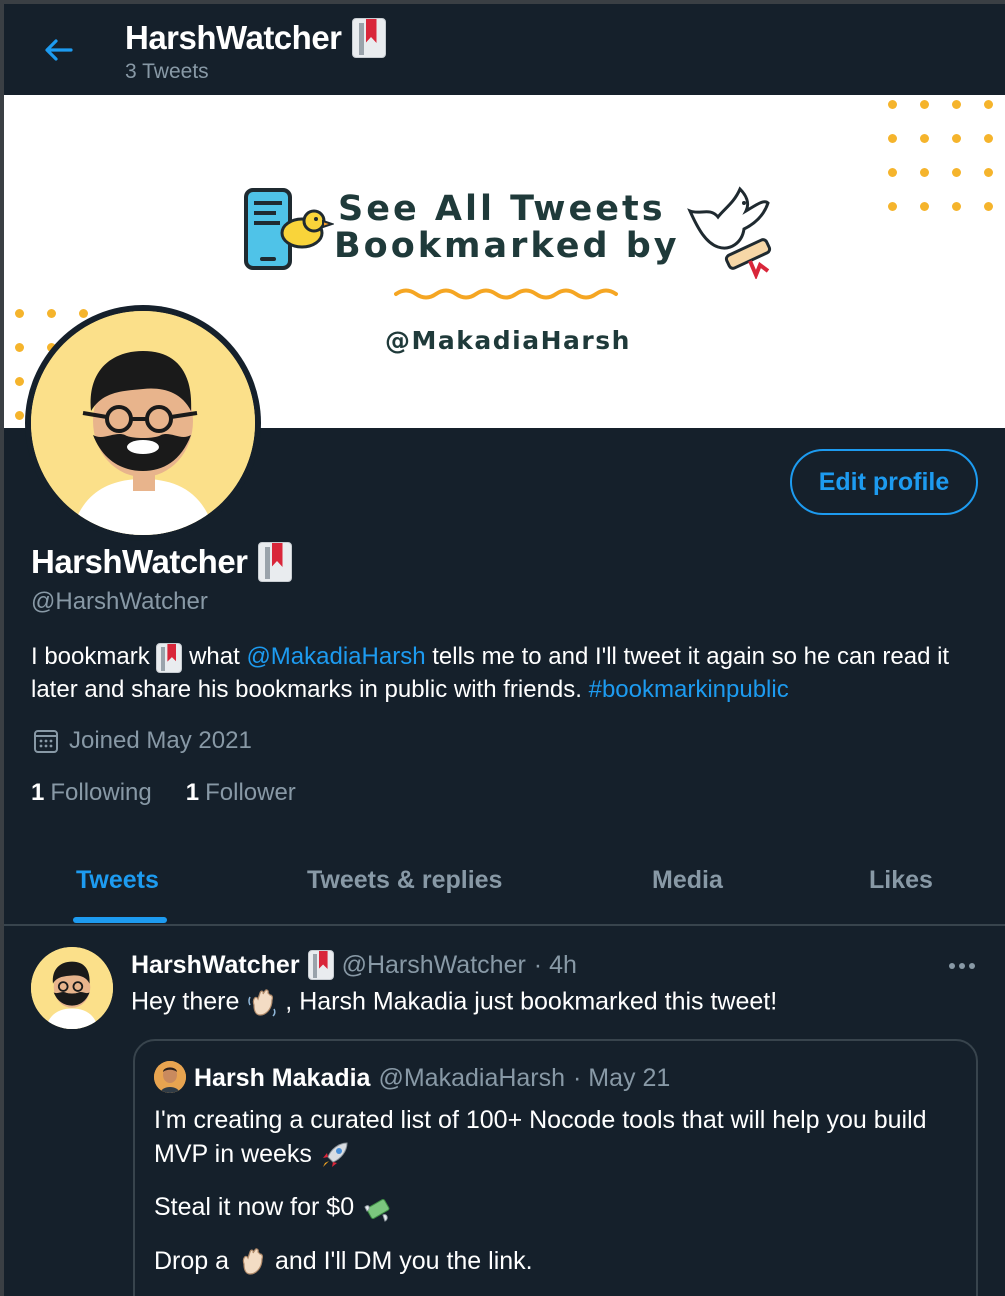  I want to click on tweet-author-handle: @HarshWatcher, so click(434, 965).